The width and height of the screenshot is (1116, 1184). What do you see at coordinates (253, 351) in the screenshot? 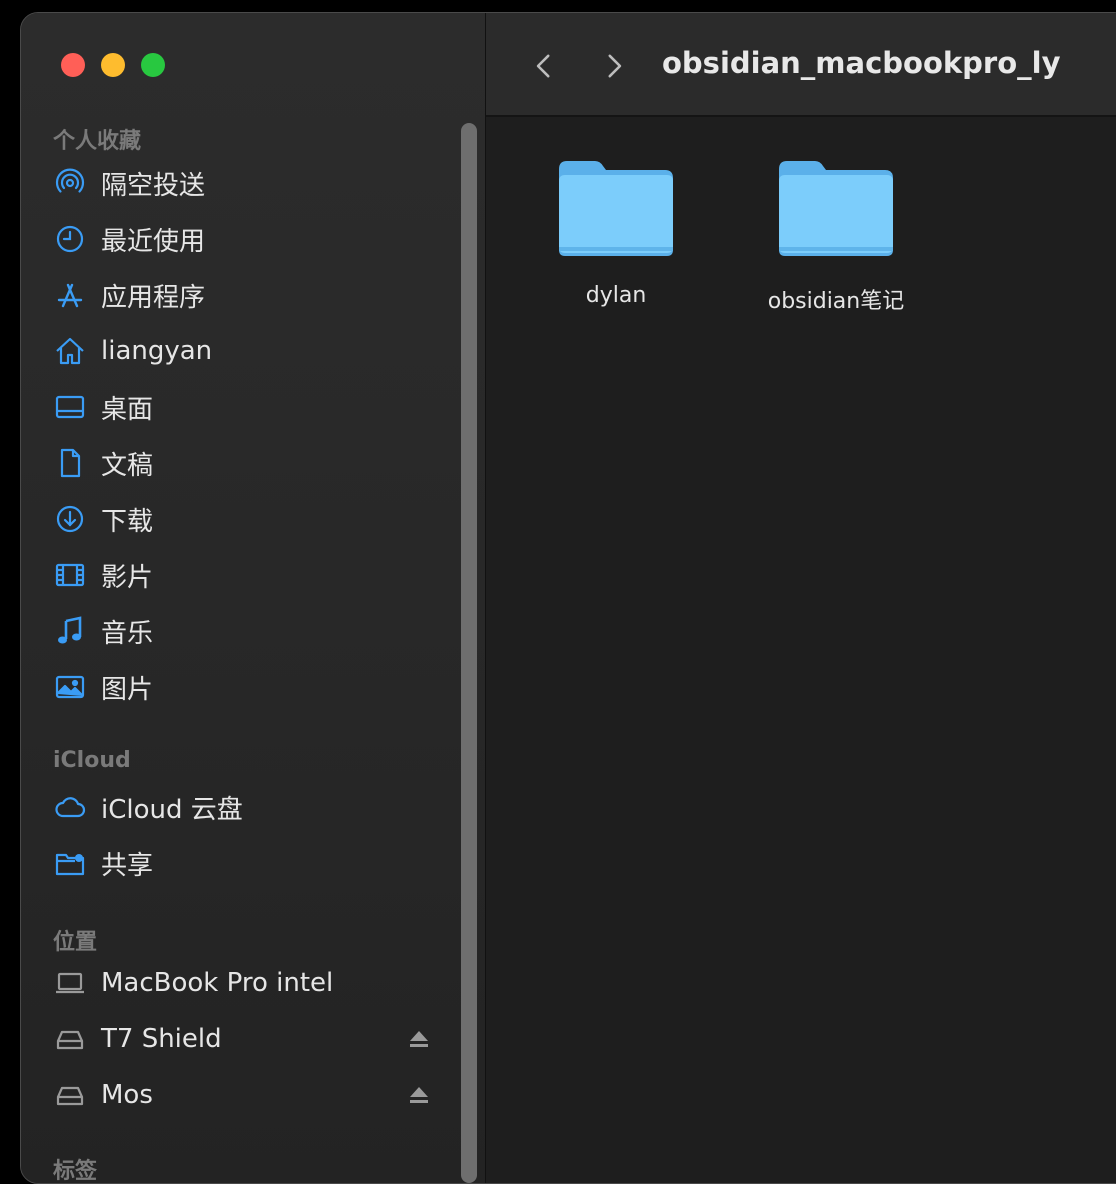
I see `sidebar-item-home: liangyan` at bounding box center [253, 351].